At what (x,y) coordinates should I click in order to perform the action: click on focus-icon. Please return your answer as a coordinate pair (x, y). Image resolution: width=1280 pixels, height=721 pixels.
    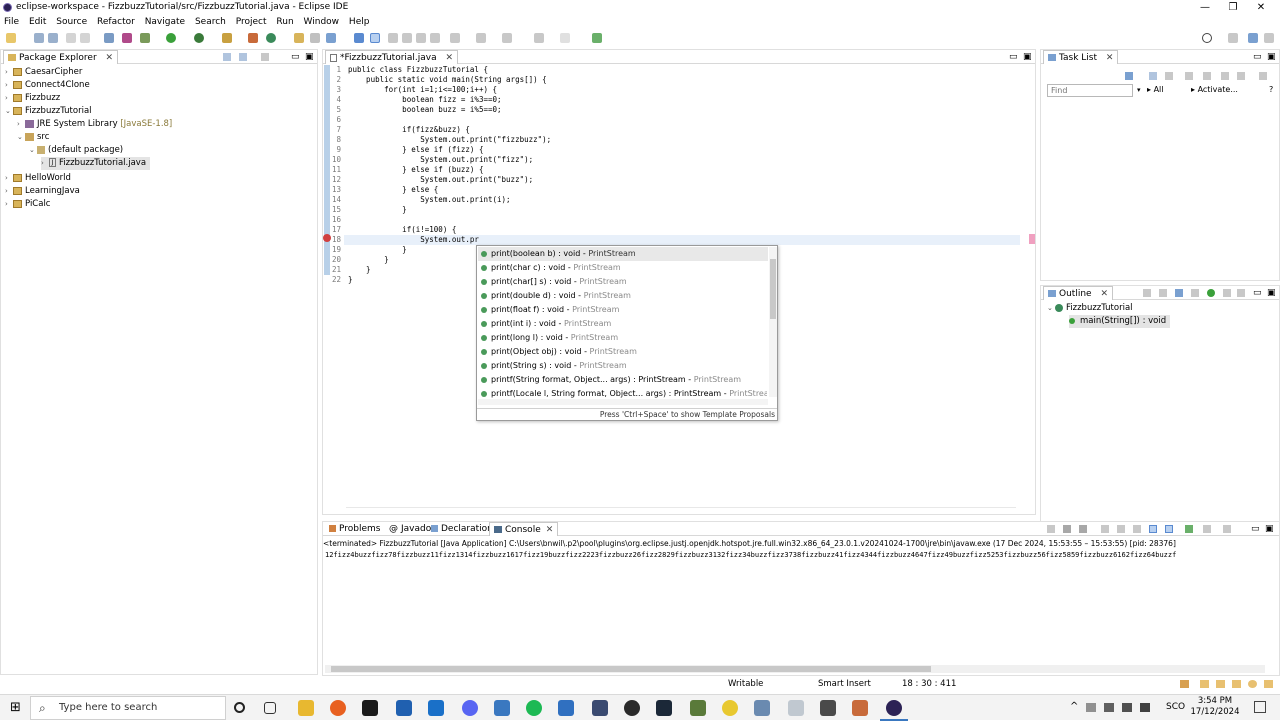
    Looking at the image, I should click on (1189, 76).